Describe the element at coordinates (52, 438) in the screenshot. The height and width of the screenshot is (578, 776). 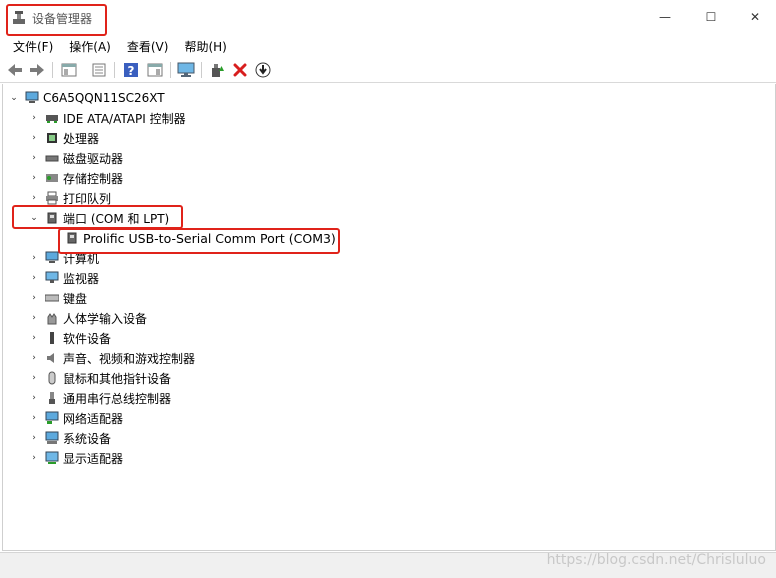
I see `system-device-icon` at that location.